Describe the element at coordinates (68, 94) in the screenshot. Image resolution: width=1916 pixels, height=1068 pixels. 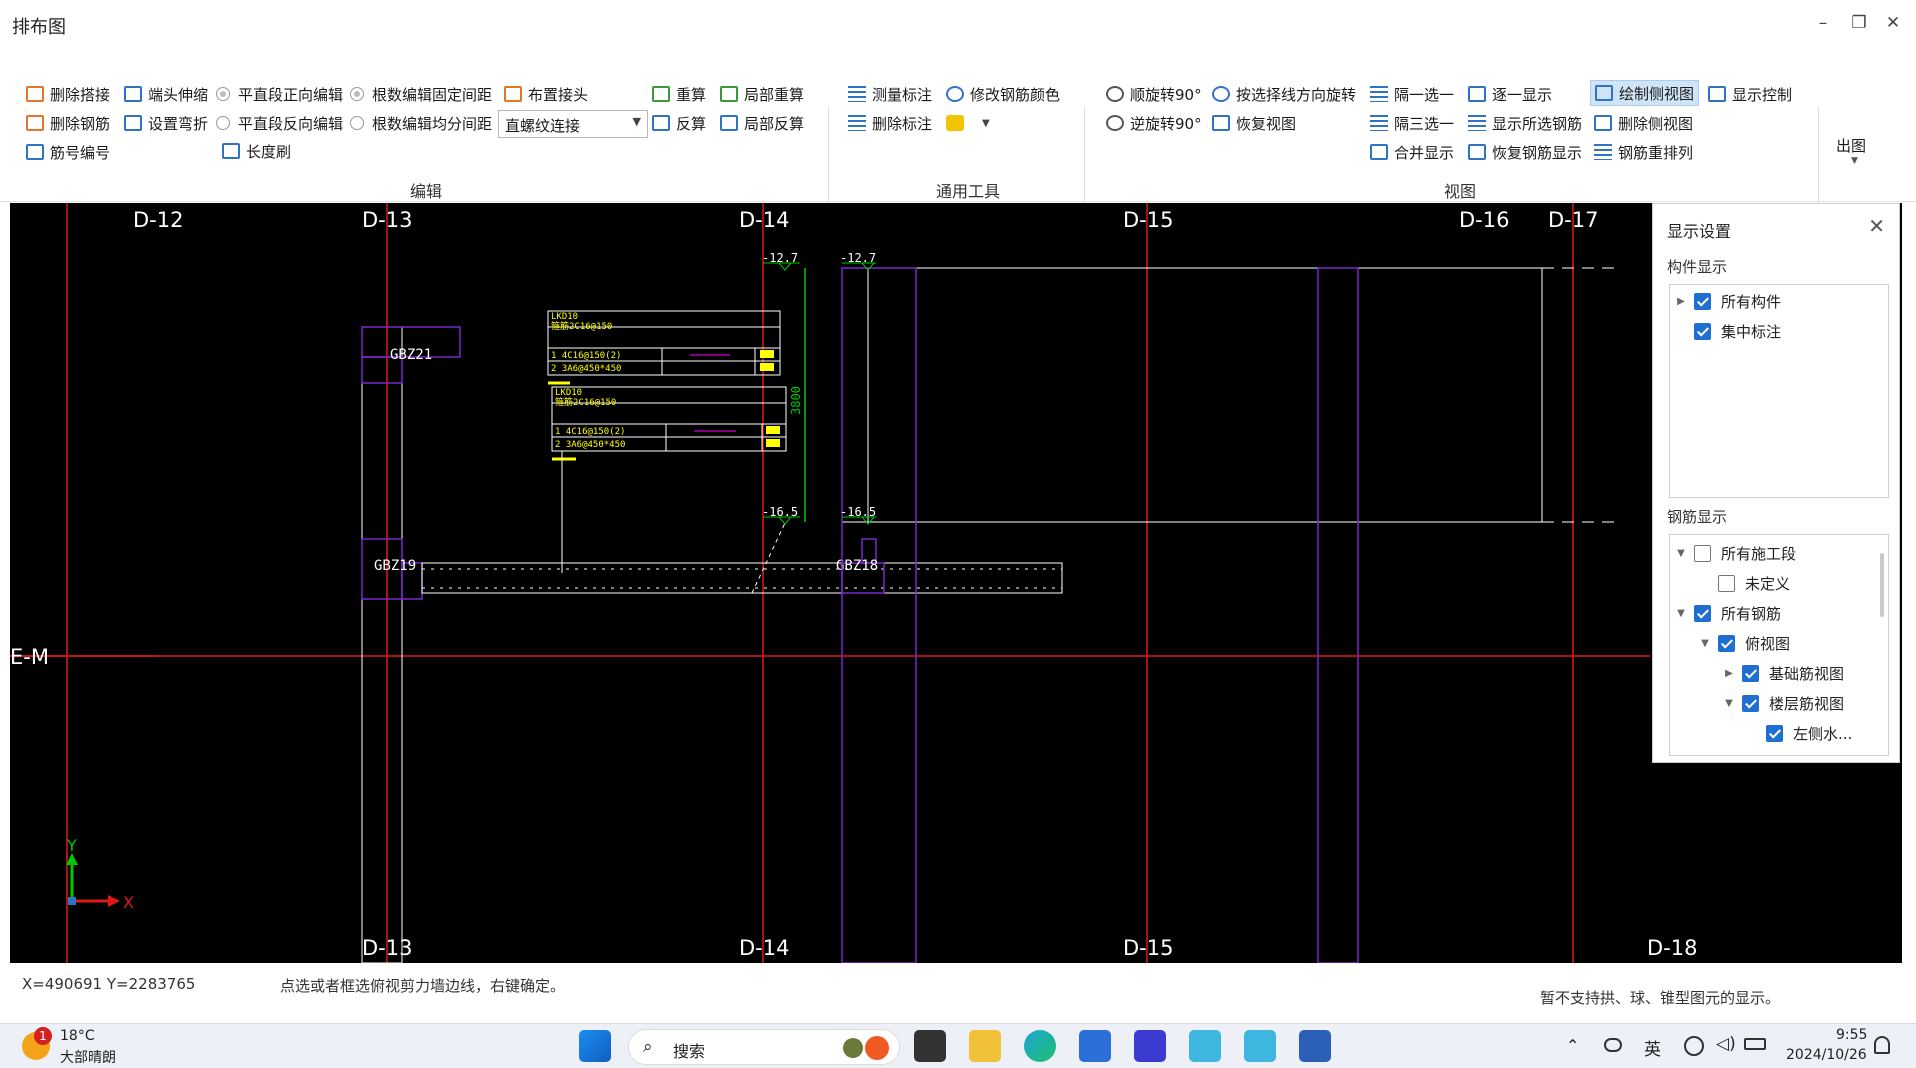
I see `delete-lap-button: 删除搭接` at that location.